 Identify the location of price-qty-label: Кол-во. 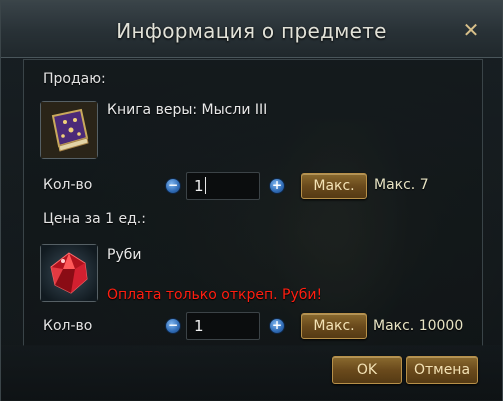
(68, 326).